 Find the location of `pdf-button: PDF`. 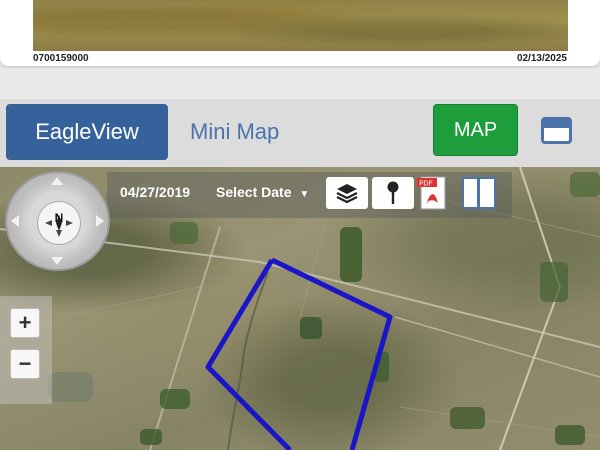

pdf-button: PDF is located at coordinates (433, 193).